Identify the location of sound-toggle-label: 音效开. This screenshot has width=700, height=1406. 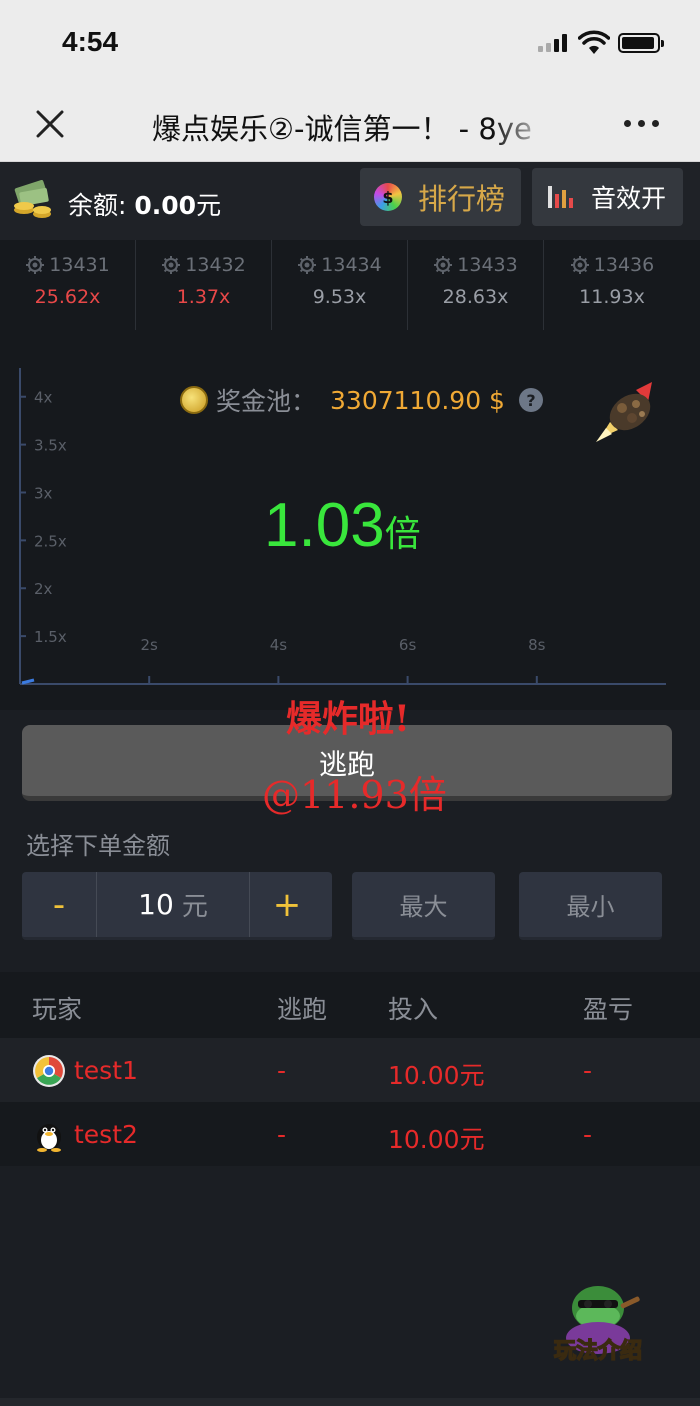
(629, 198).